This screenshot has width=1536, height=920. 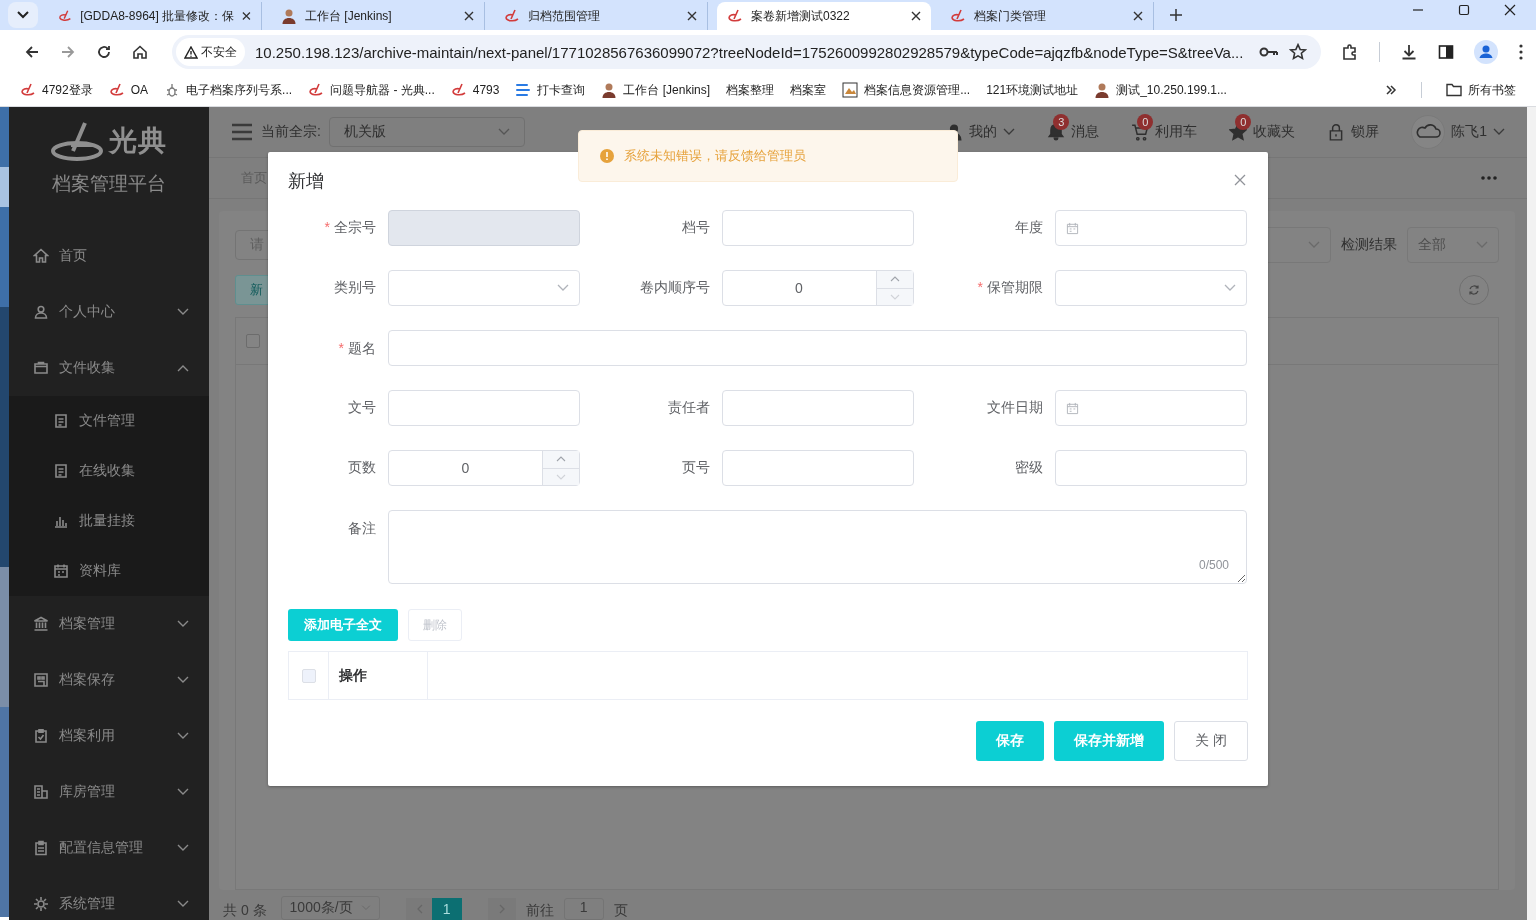 I want to click on field-label: 卷内顺序号, so click(x=674, y=288).